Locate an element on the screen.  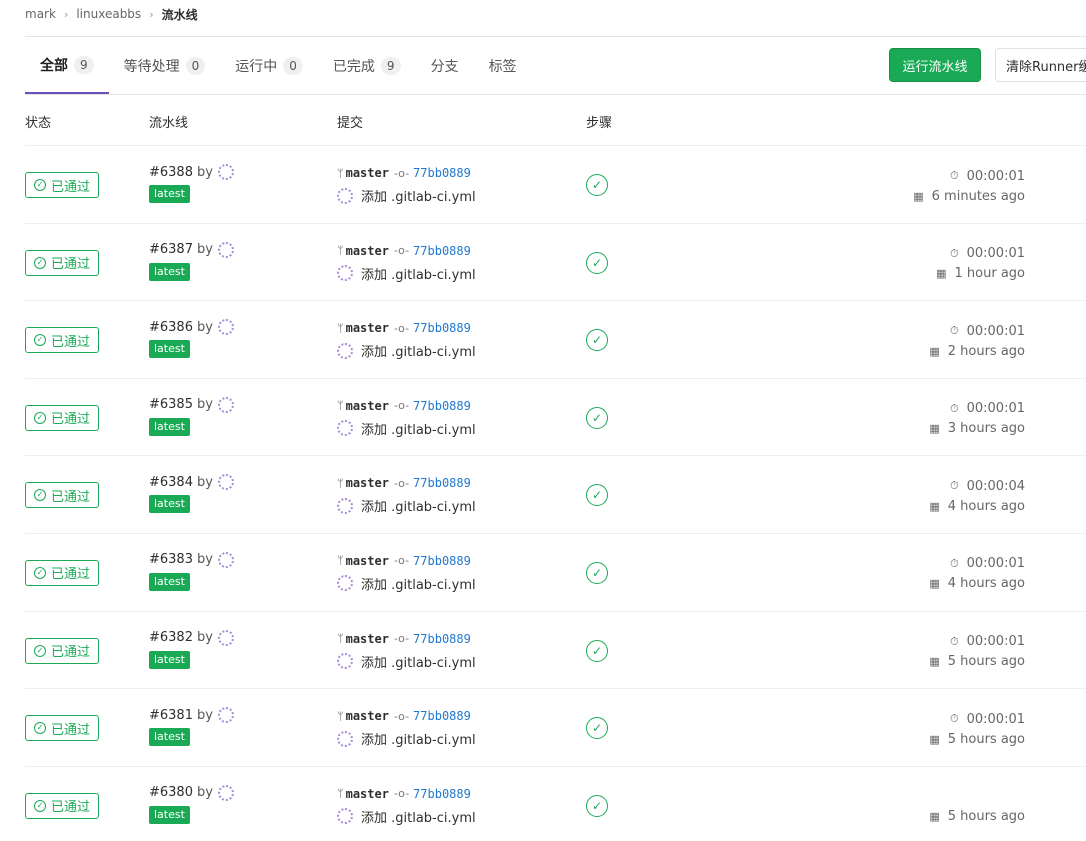
breadcrumb-item-user: mark is located at coordinates (40, 14).